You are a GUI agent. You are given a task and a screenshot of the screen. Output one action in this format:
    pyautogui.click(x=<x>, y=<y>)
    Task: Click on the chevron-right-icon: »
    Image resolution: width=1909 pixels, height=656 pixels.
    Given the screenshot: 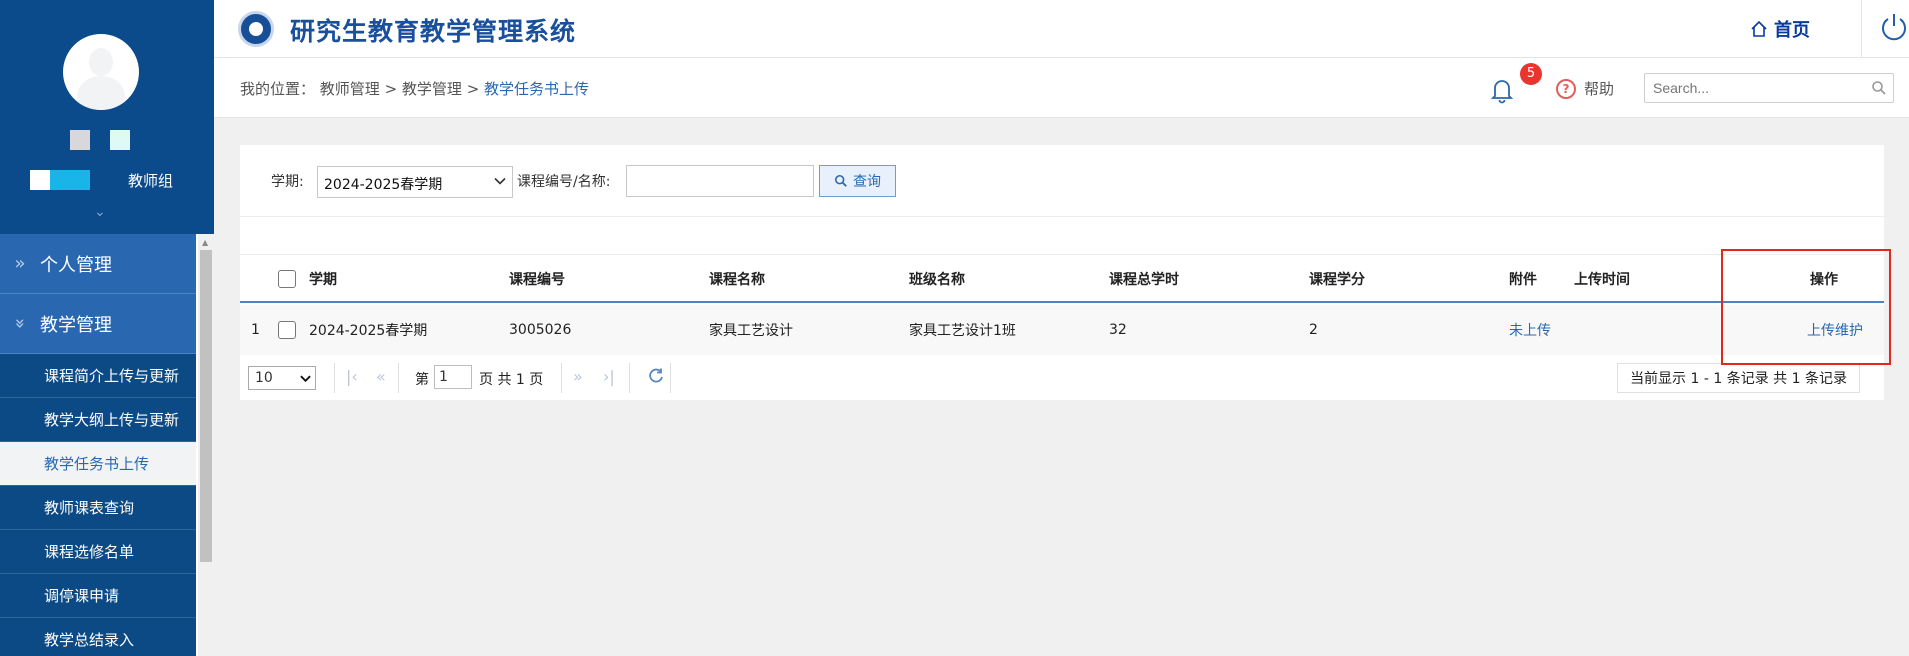 What is the action you would take?
    pyautogui.click(x=20, y=263)
    